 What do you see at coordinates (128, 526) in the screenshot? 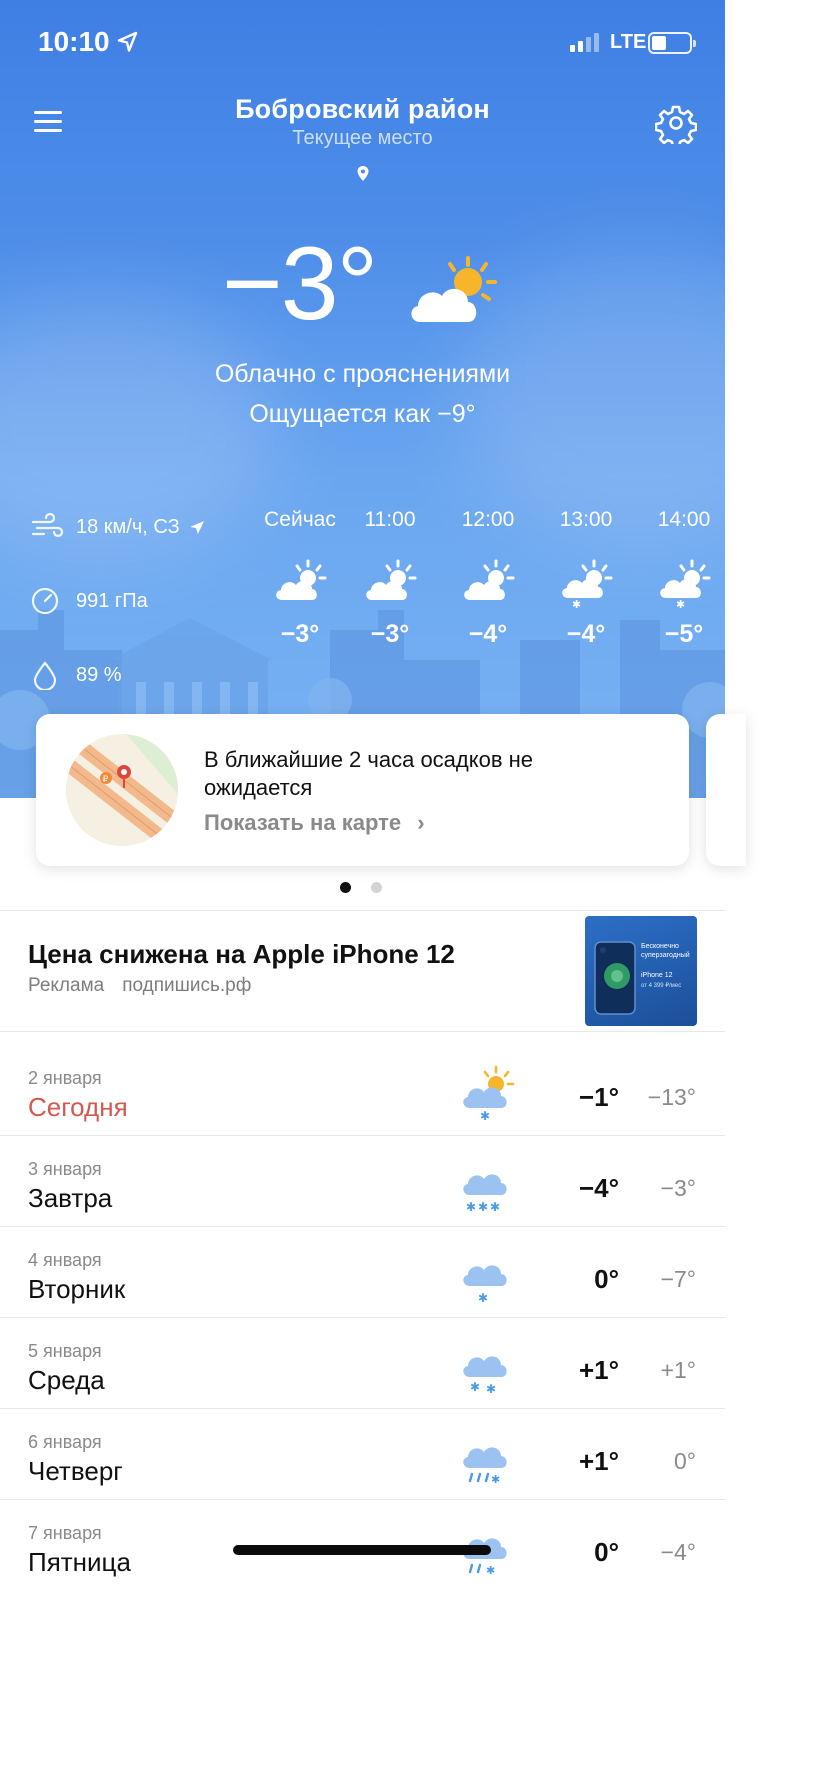
I see `wind-value: 18 км/ч, СЗ` at bounding box center [128, 526].